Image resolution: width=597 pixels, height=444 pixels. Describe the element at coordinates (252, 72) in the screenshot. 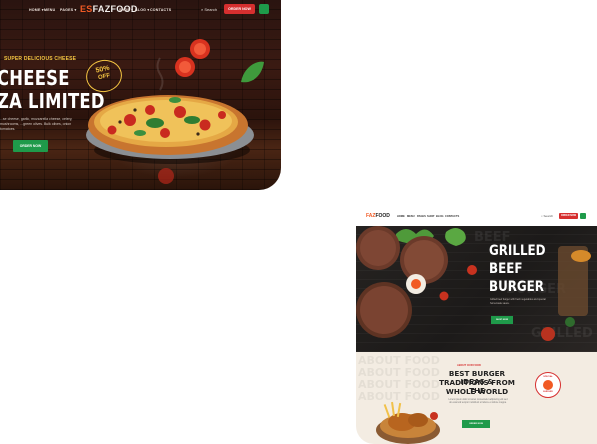

I see `basil-leaf-icon` at that location.